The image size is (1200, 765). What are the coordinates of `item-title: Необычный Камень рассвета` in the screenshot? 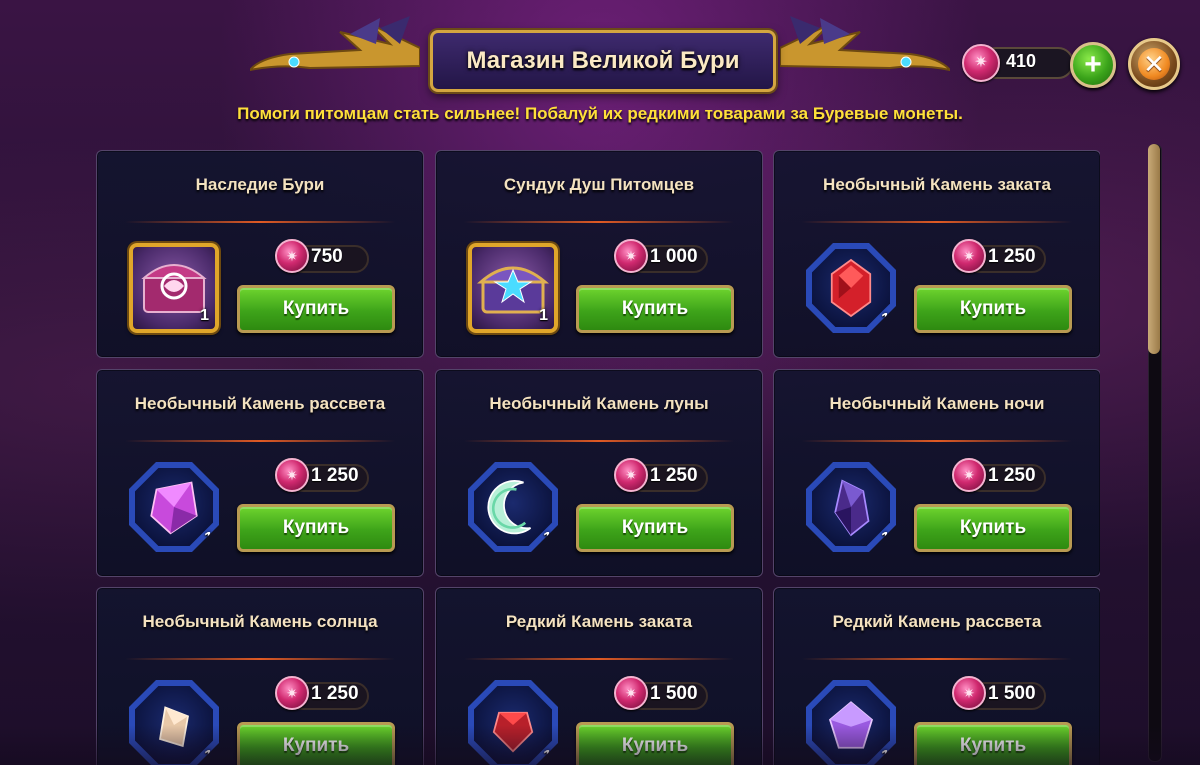 It's located at (260, 403).